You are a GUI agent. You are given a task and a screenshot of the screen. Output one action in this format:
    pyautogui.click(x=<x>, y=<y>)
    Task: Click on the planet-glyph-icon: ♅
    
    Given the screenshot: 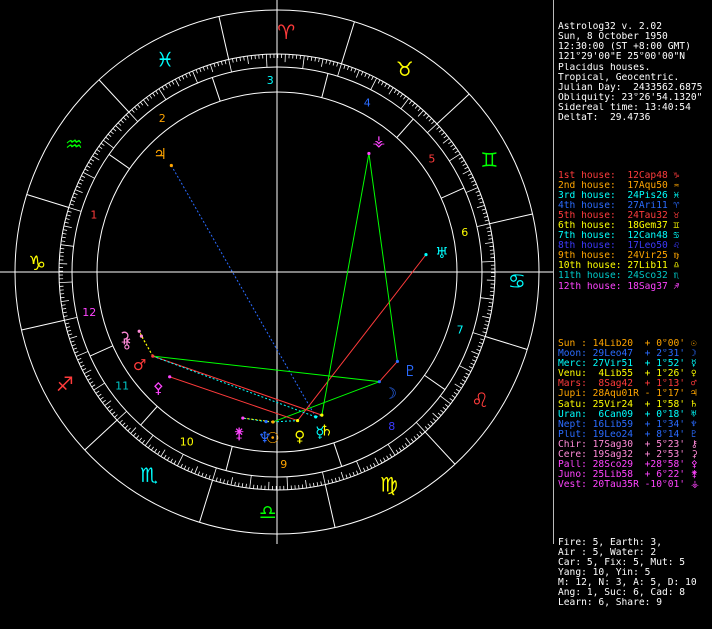 What is the action you would take?
    pyautogui.click(x=441, y=253)
    